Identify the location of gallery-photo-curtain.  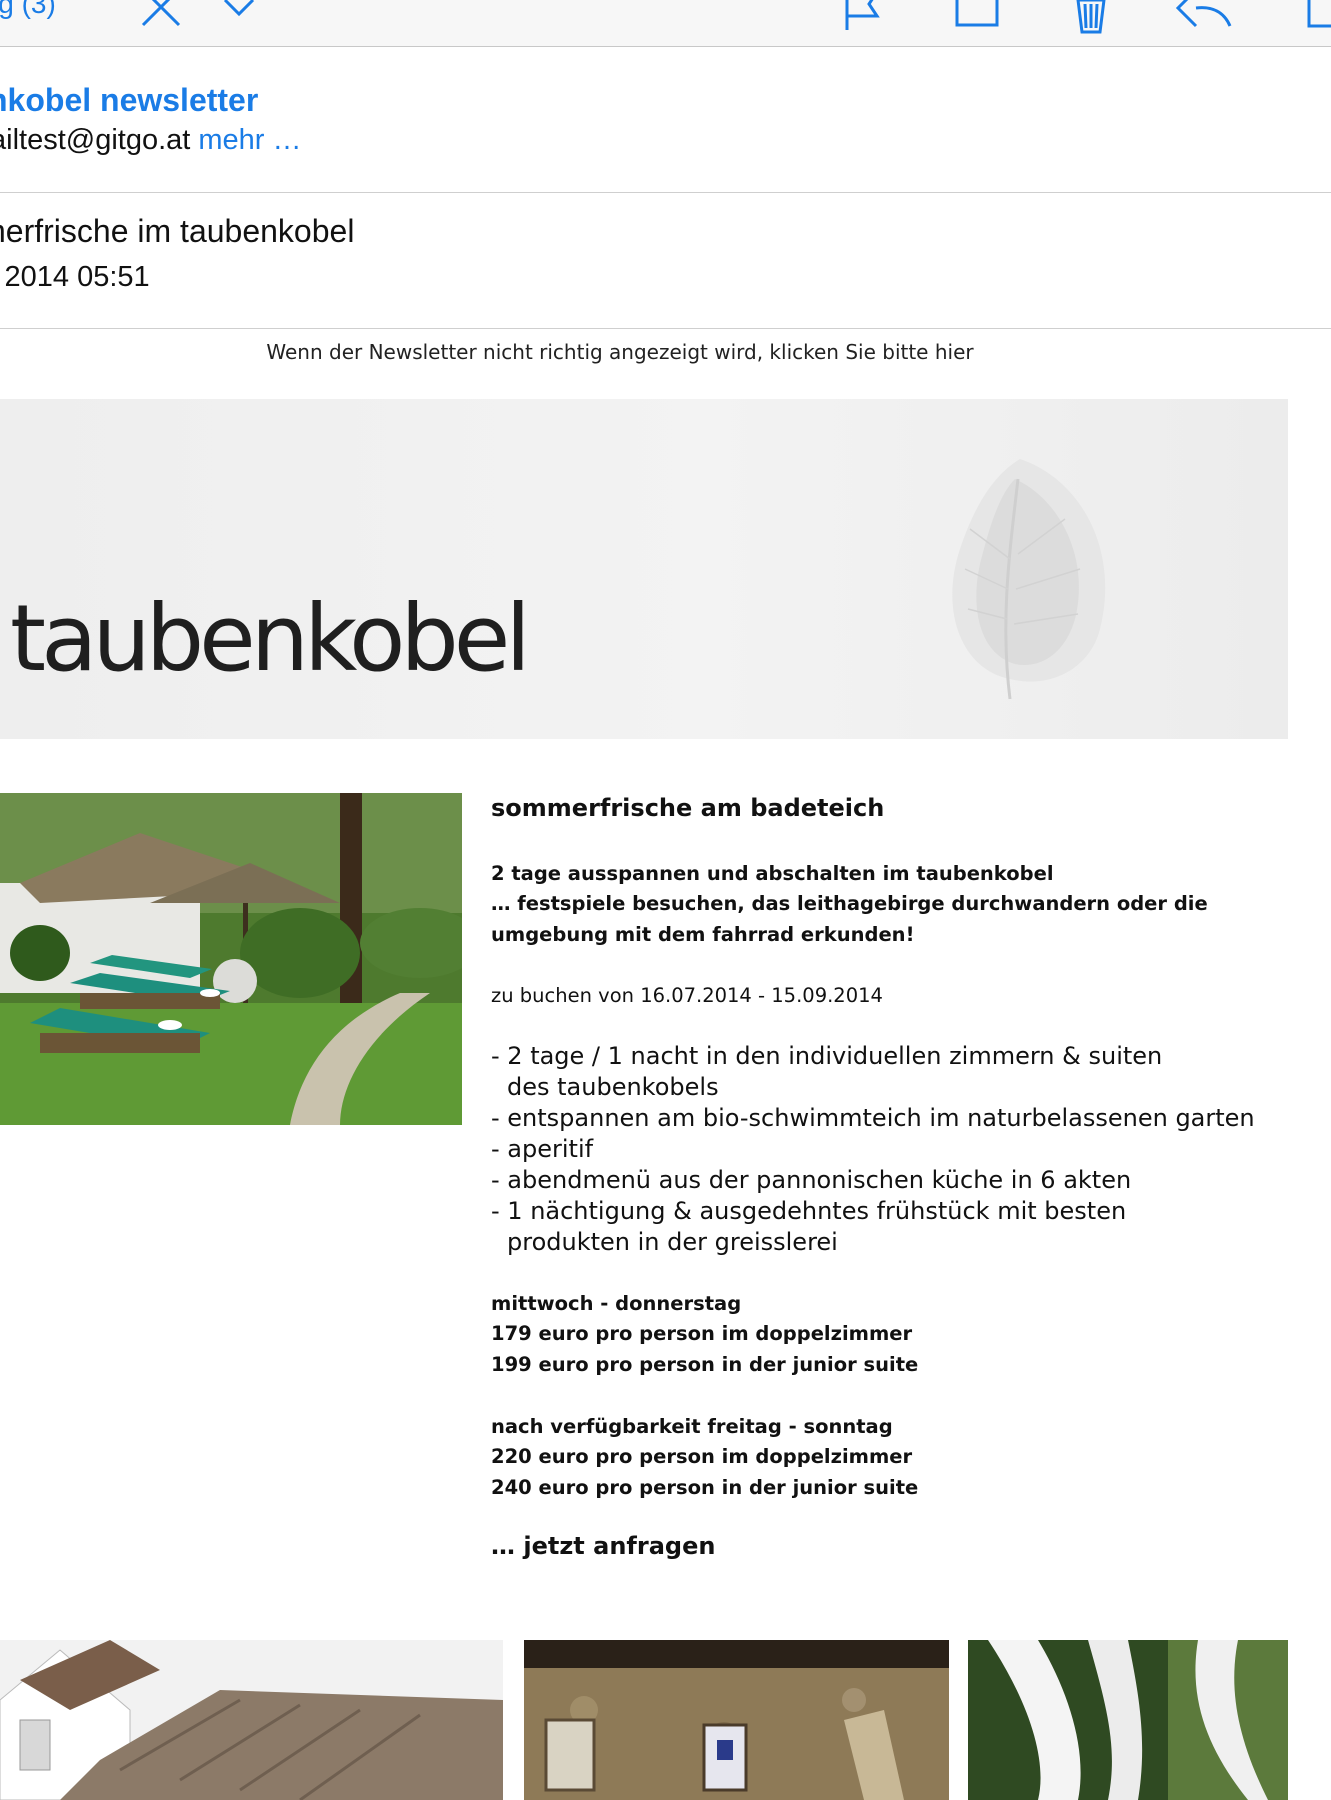
(1128, 1720).